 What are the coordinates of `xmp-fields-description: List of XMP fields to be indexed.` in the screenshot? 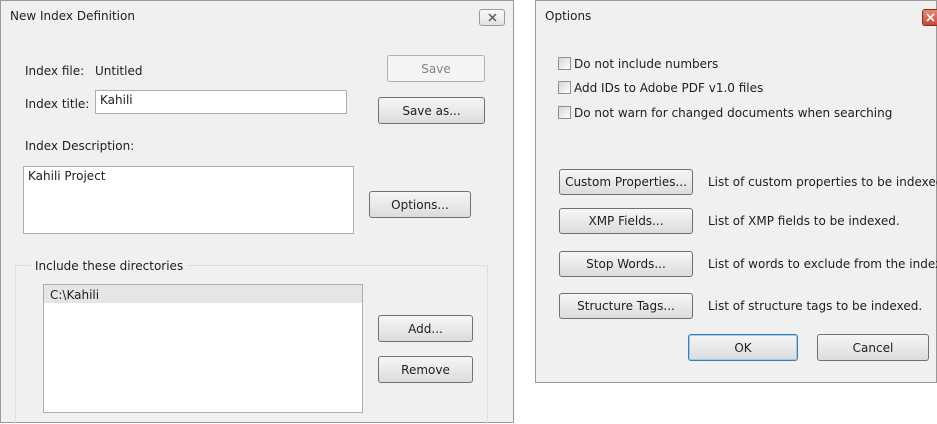 It's located at (804, 221).